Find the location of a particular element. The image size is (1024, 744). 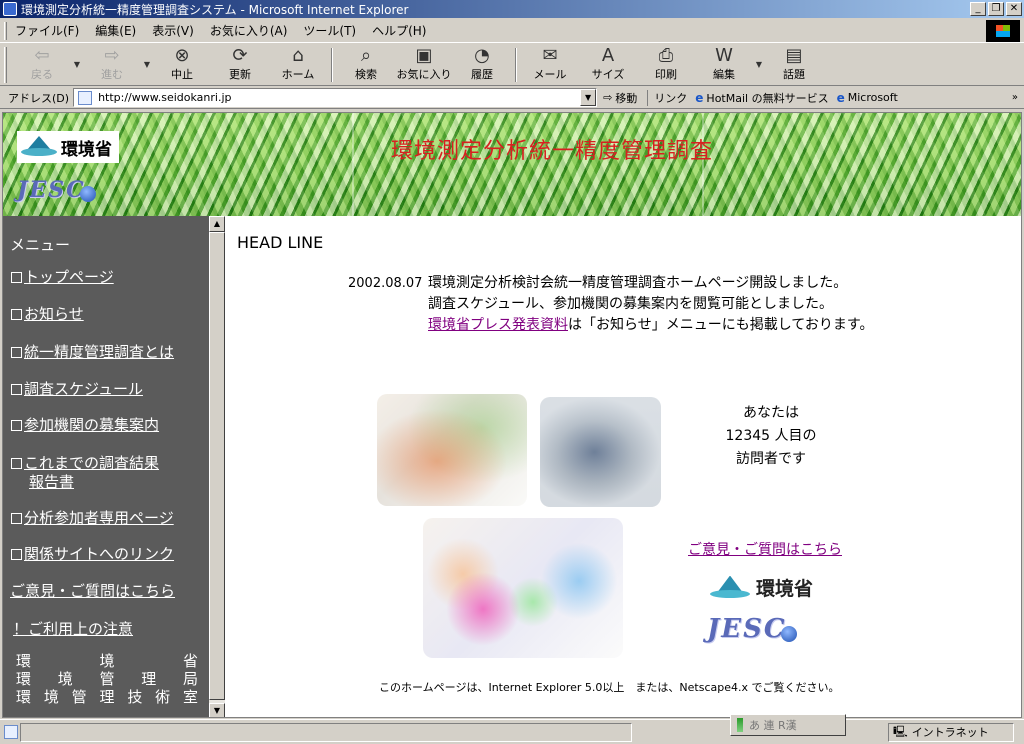

security-zone-pane: 🖳 イントラネット is located at coordinates (951, 732).